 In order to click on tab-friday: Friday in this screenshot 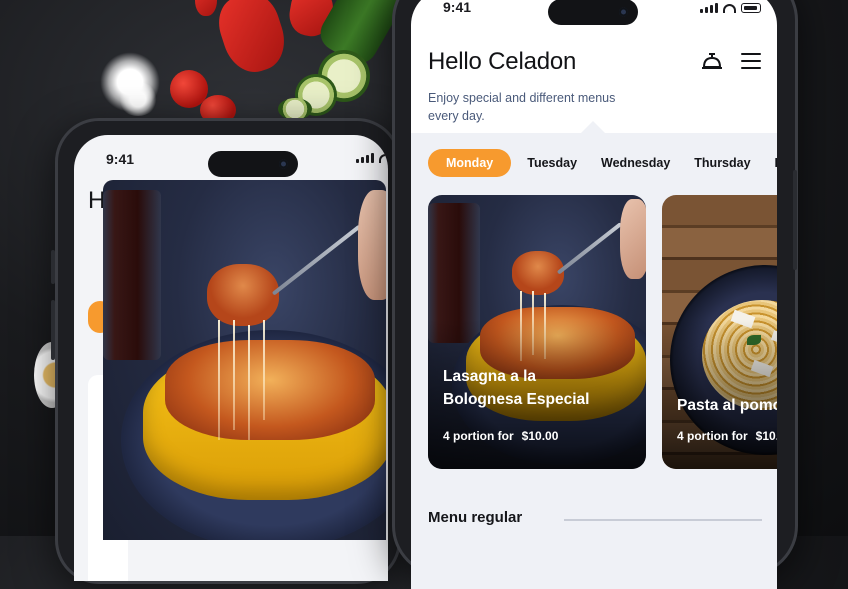, I will do `click(772, 163)`.